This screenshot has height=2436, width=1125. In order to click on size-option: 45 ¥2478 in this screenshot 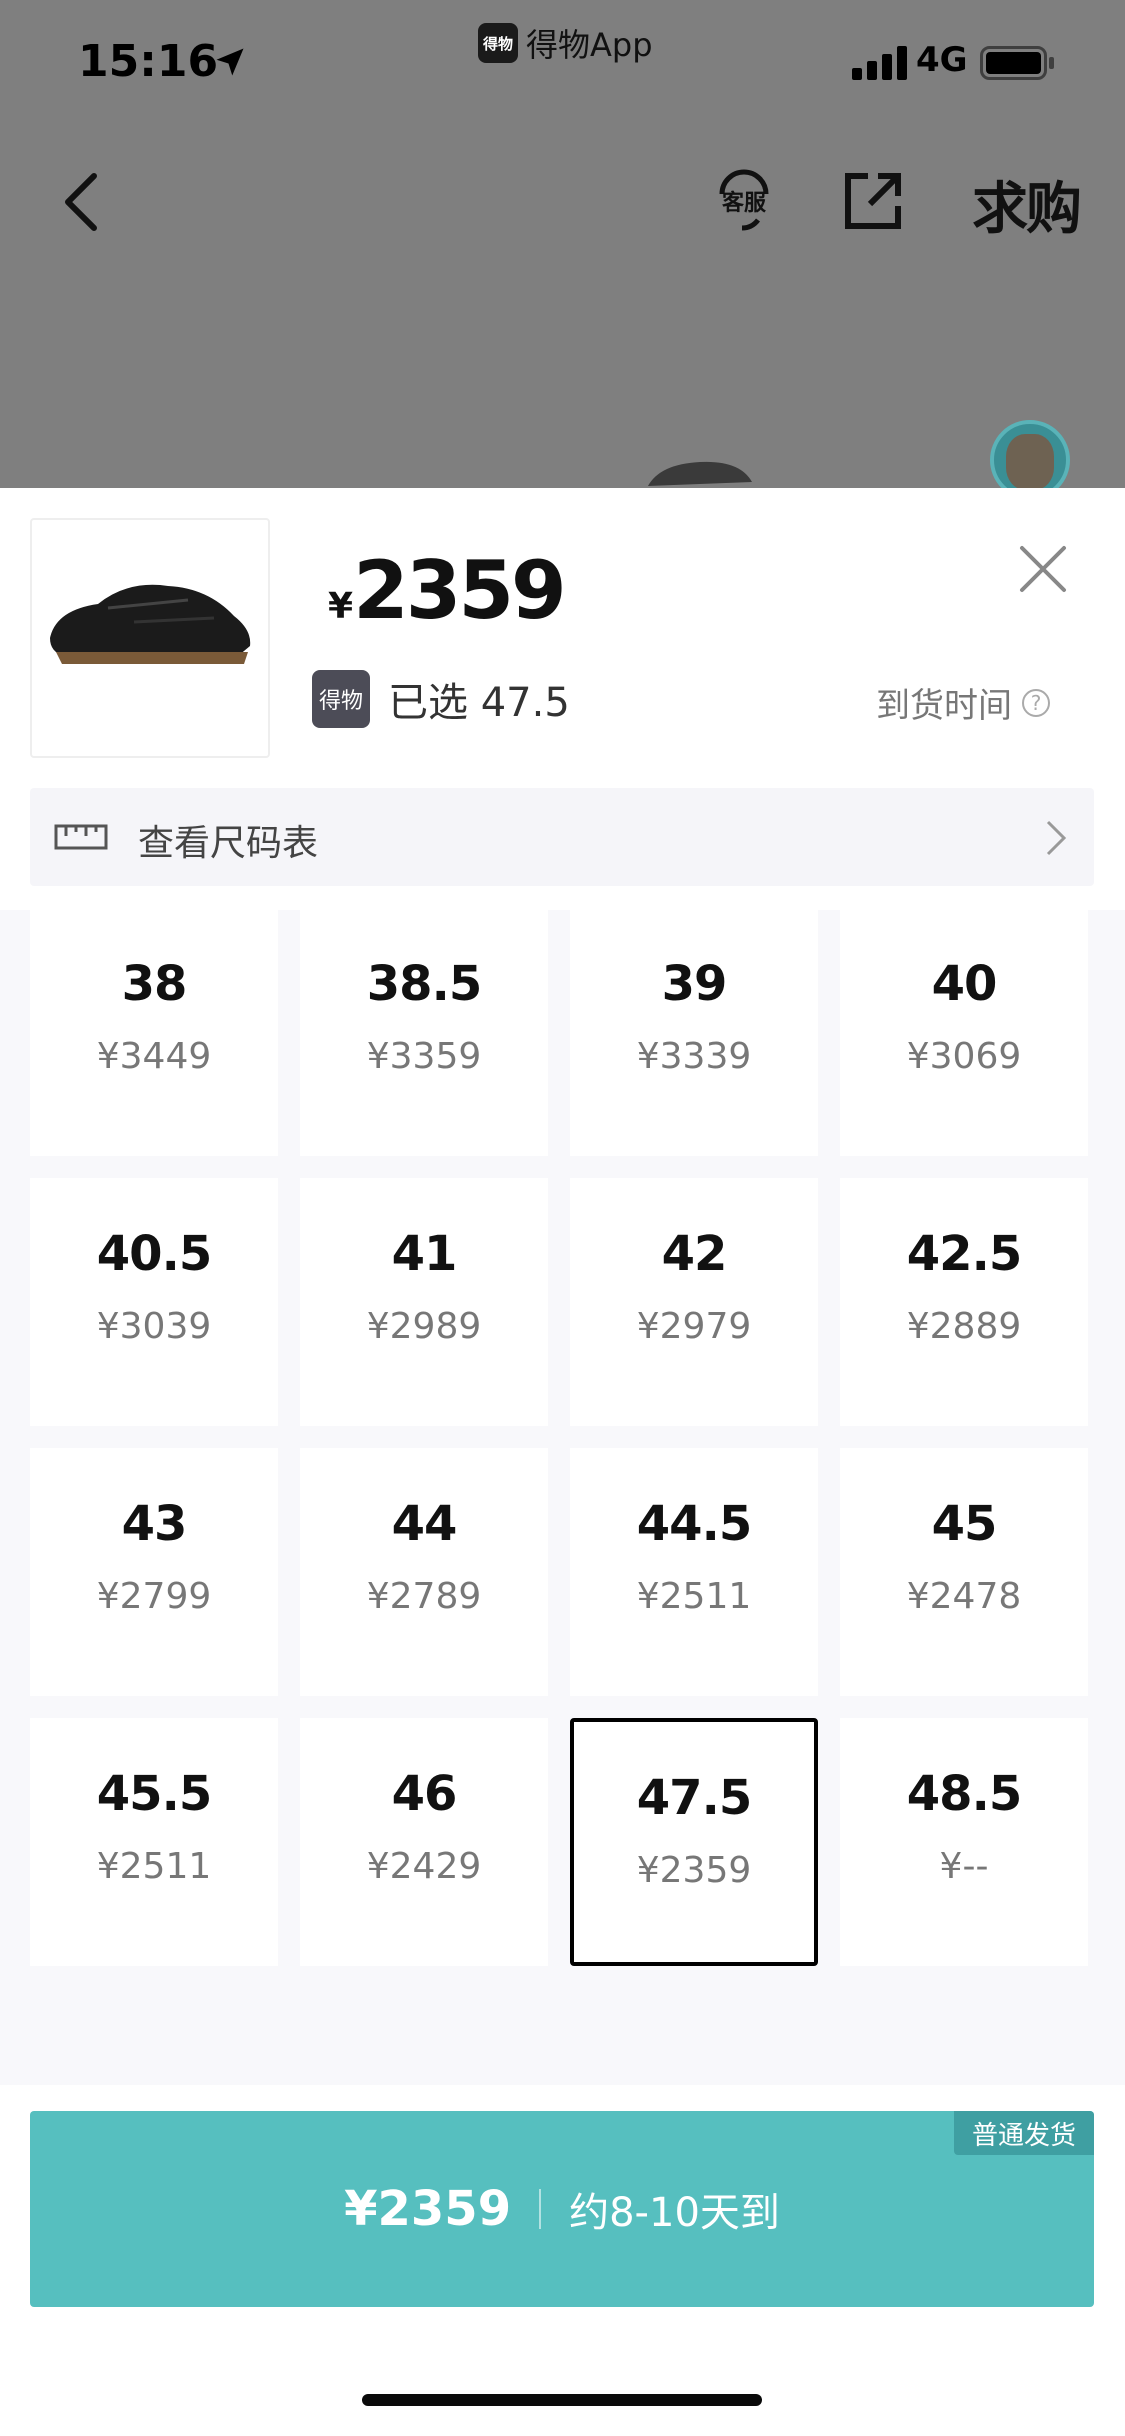, I will do `click(964, 1572)`.